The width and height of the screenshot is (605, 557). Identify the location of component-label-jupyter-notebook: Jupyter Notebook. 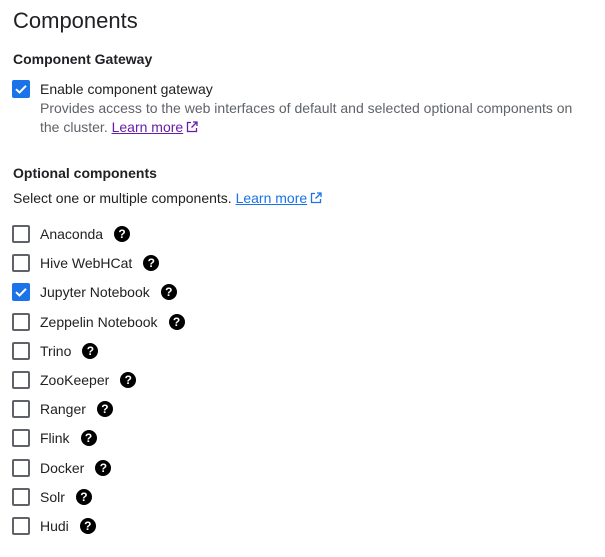
(95, 292).